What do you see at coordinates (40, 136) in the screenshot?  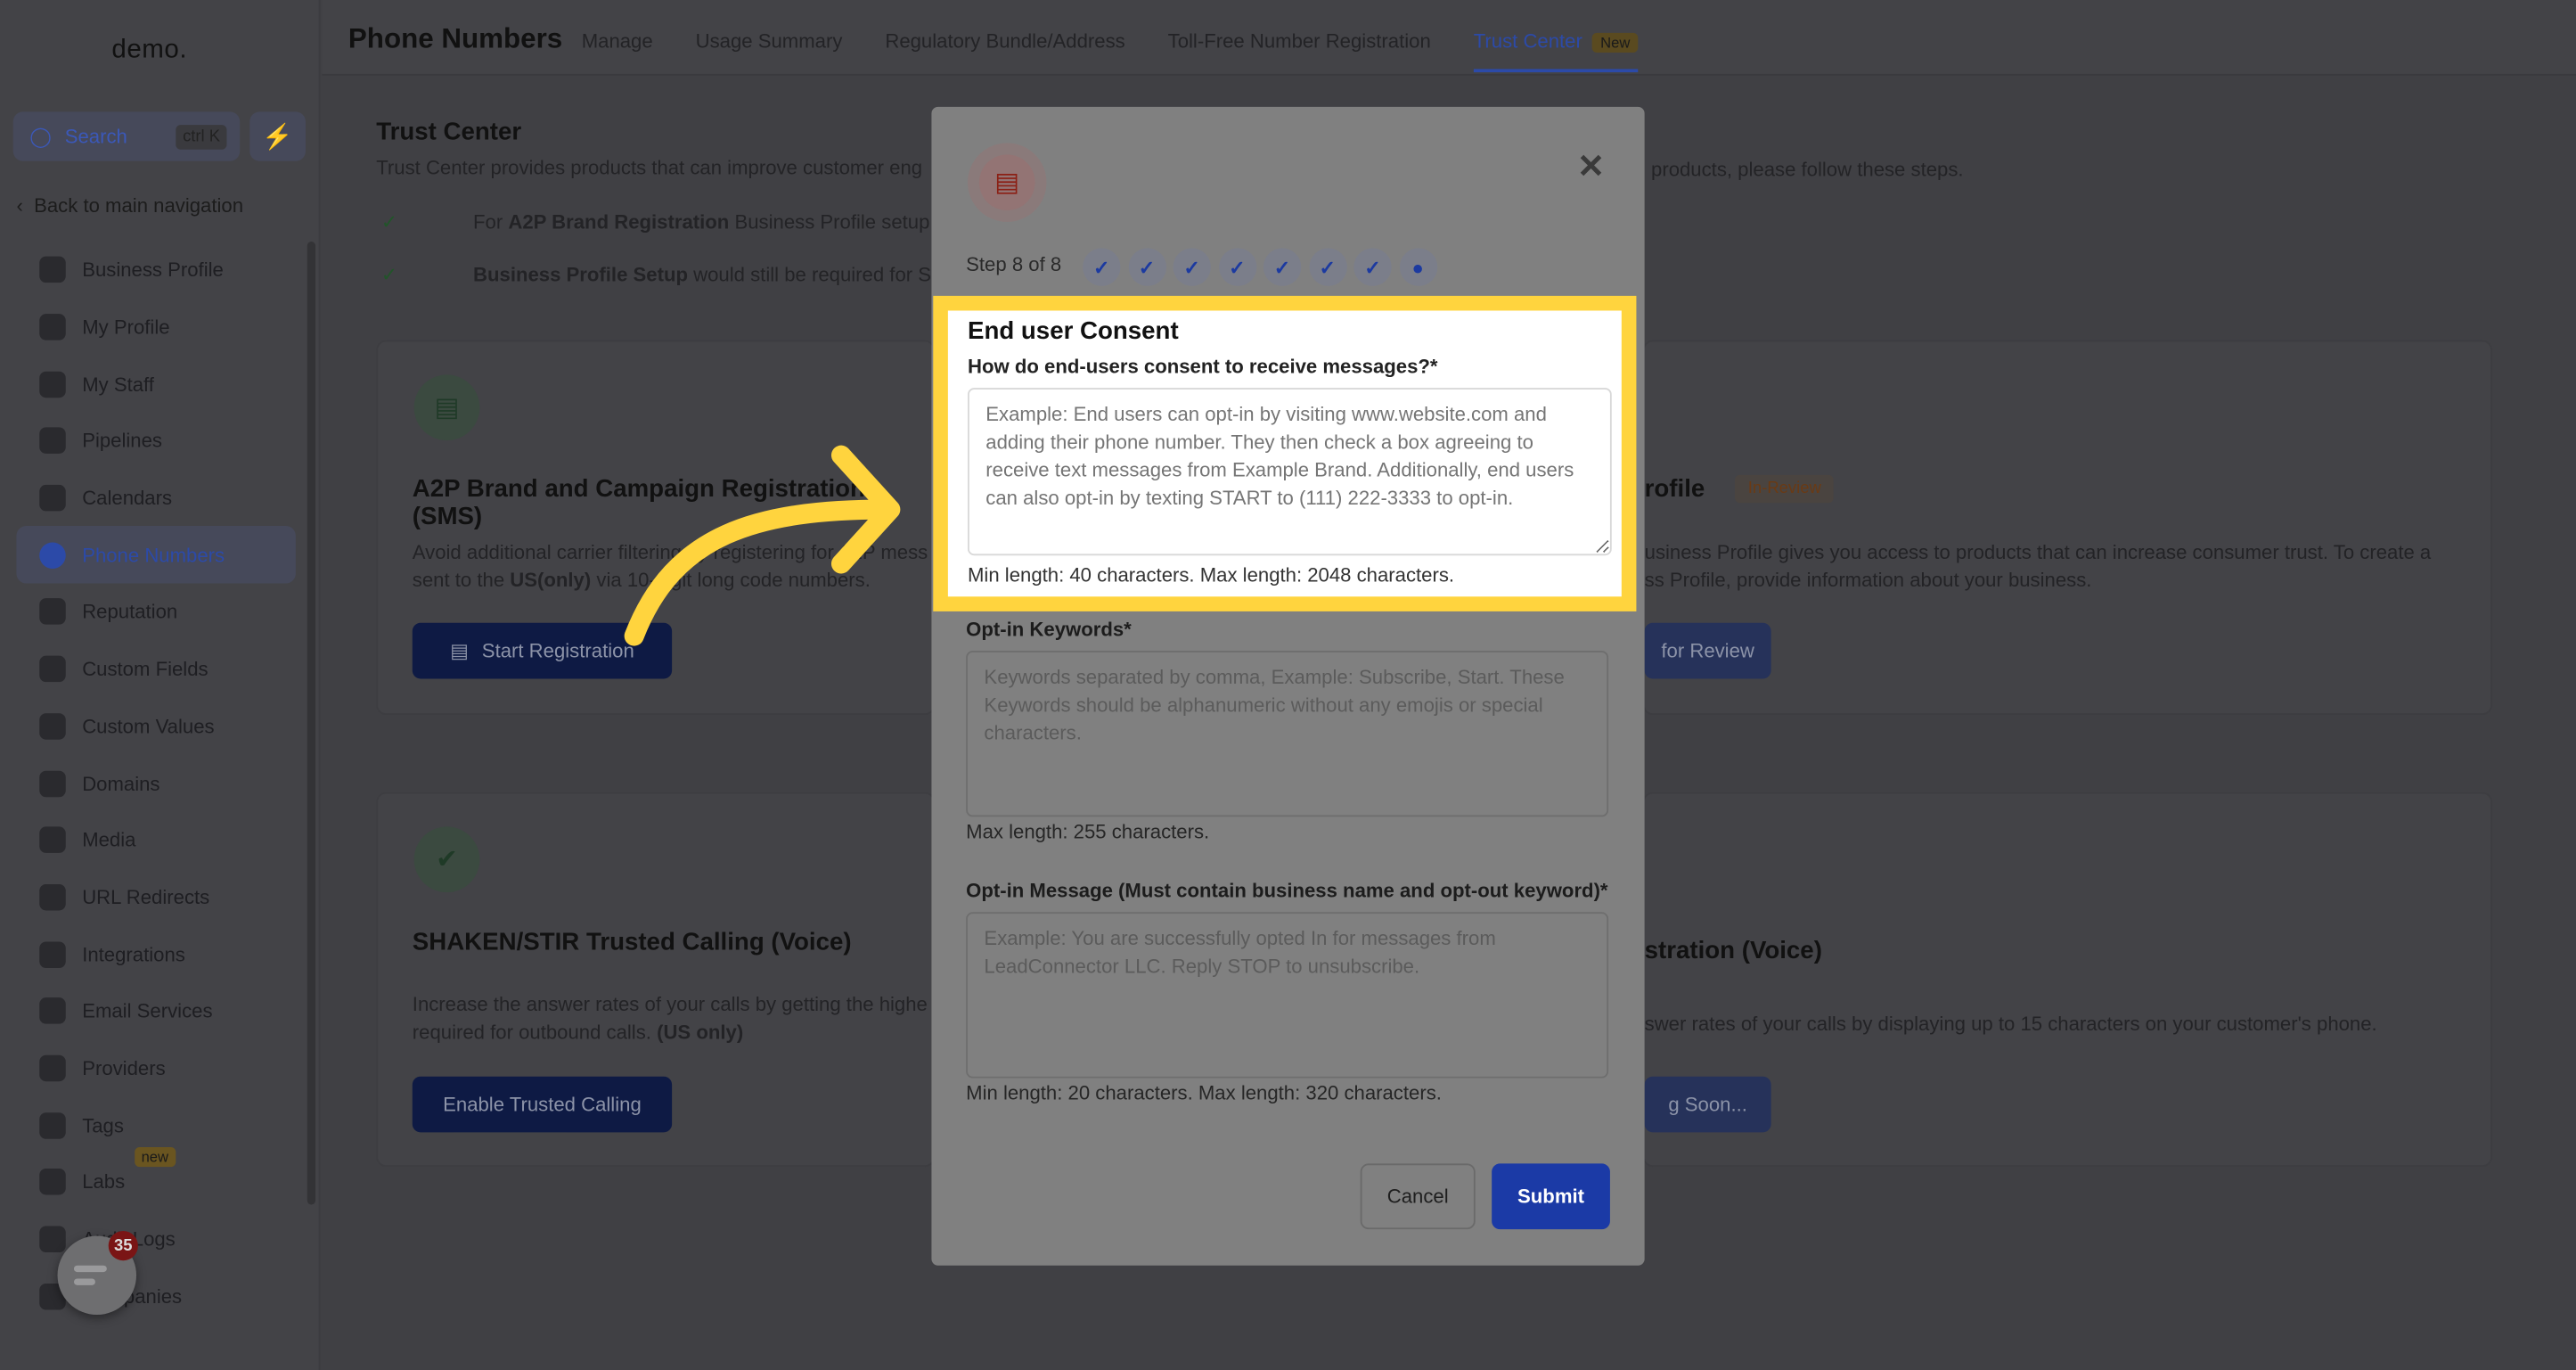 I see `search-icon: ◯` at bounding box center [40, 136].